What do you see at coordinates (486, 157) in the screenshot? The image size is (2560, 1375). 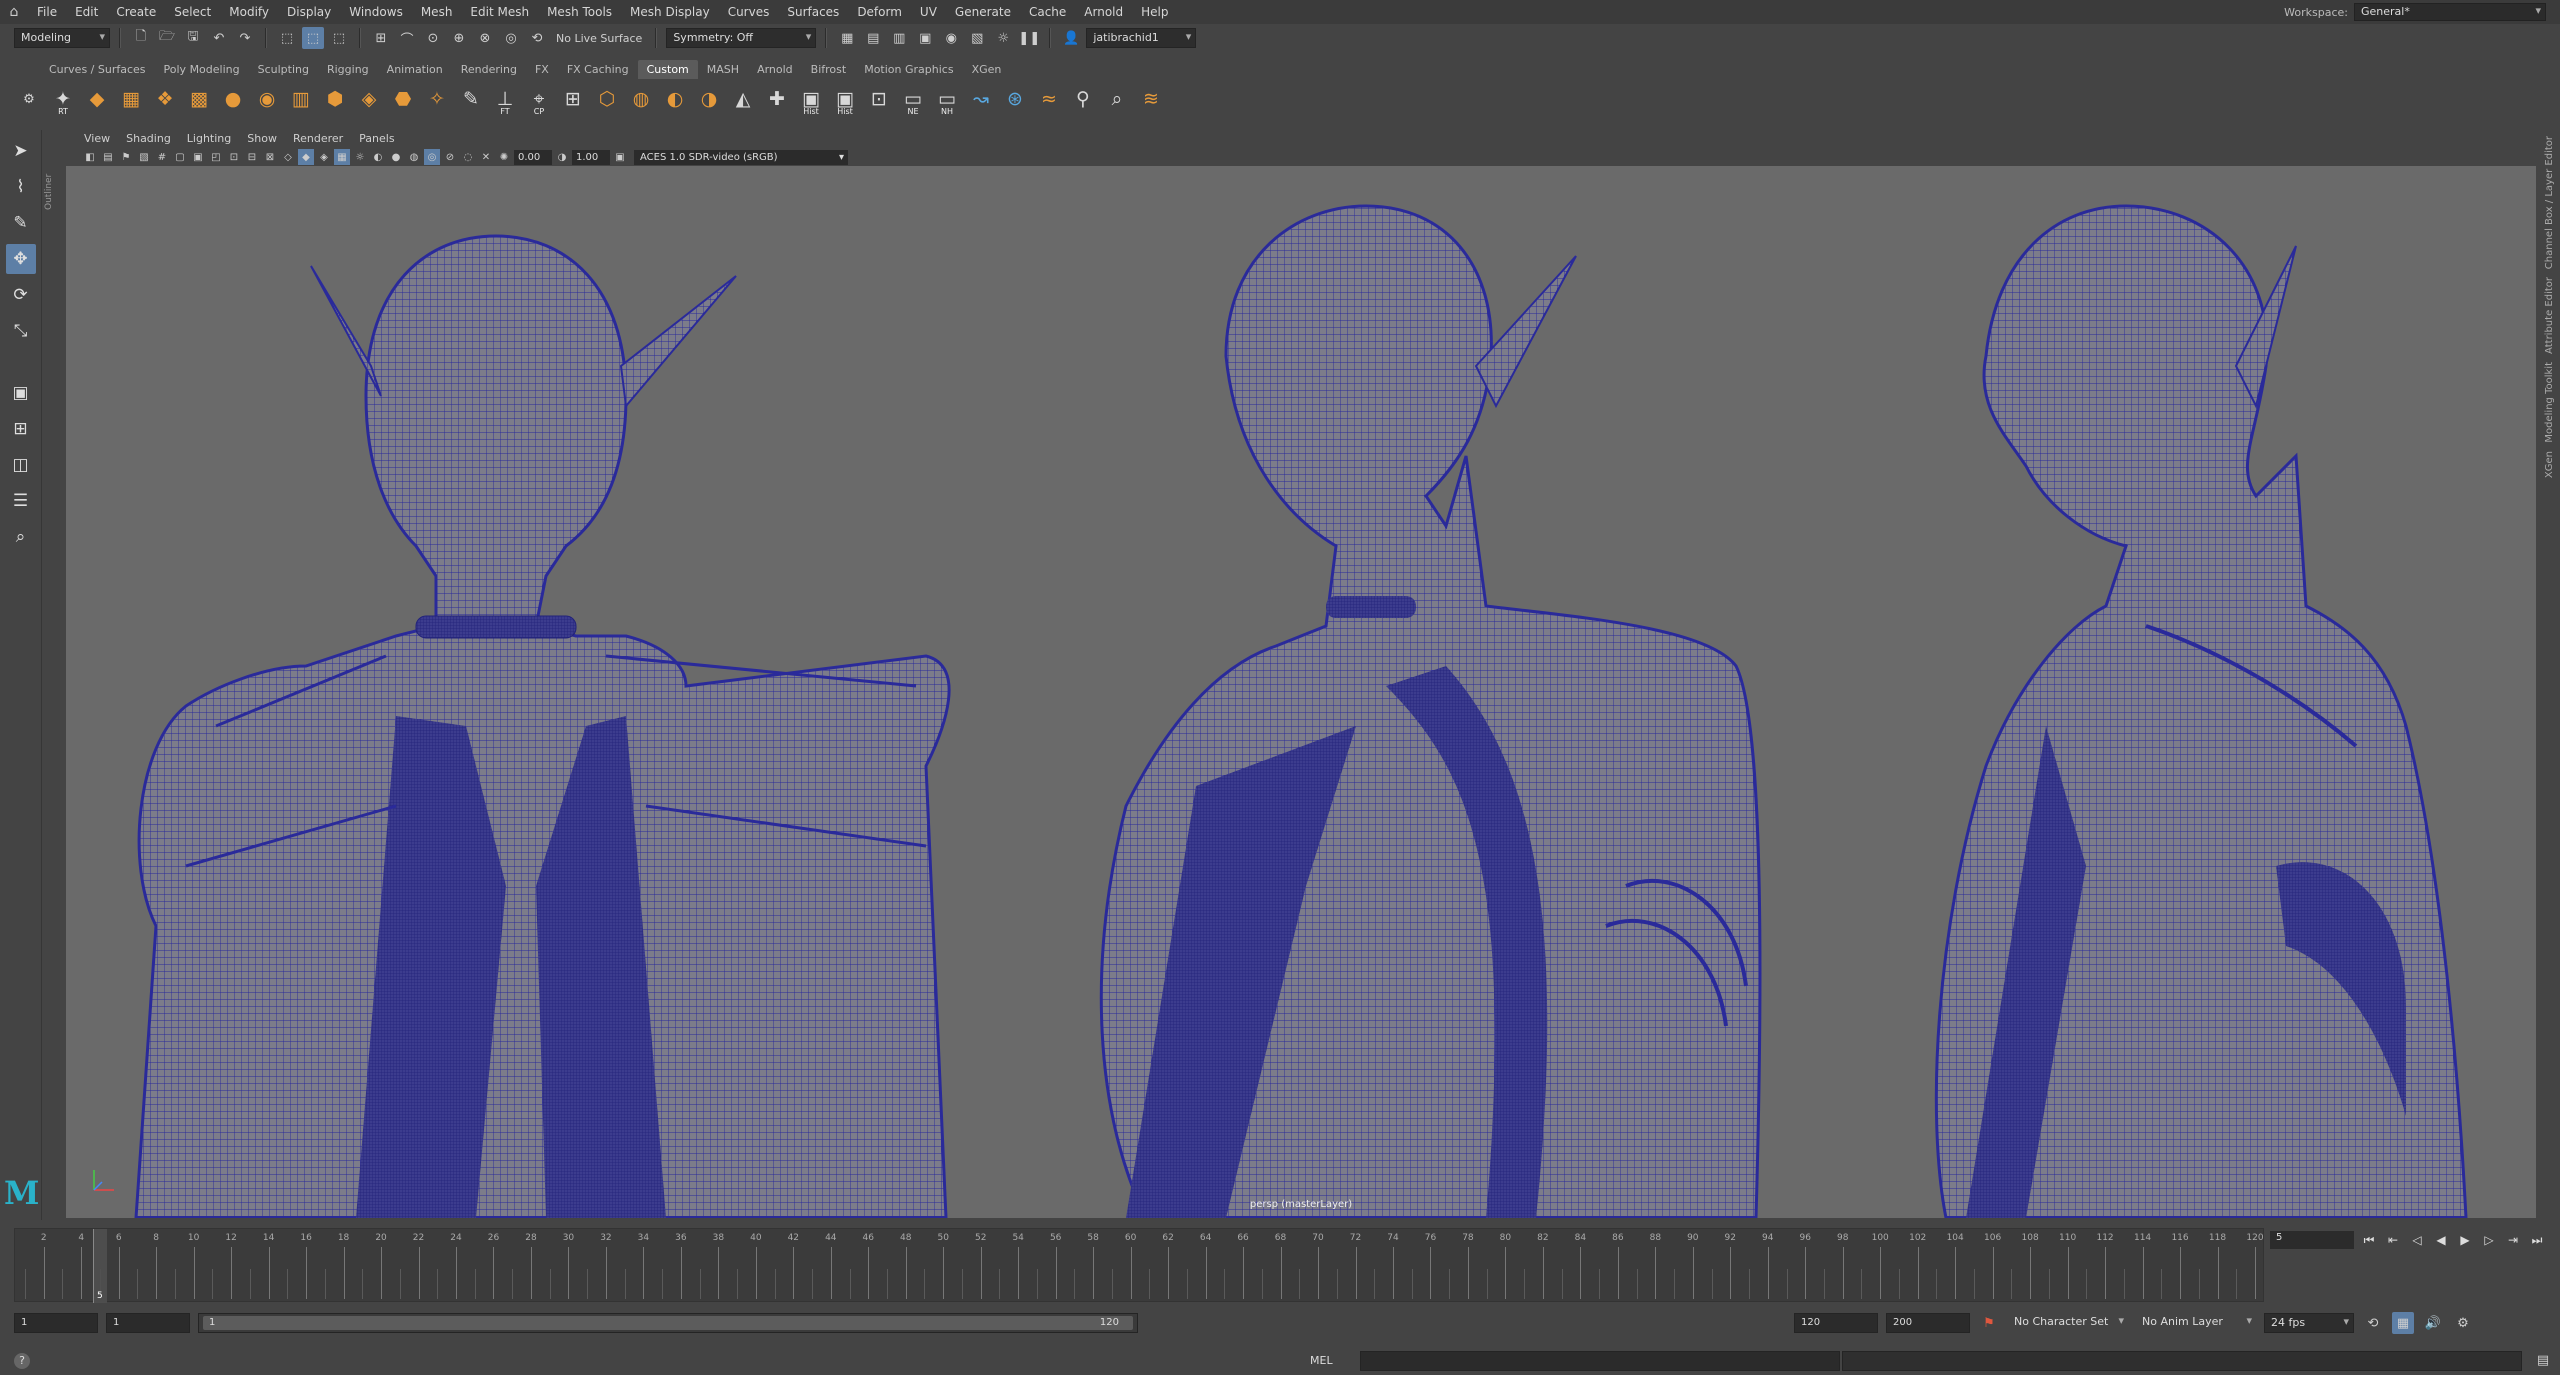 I see `xray-joints-icon: ✕` at bounding box center [486, 157].